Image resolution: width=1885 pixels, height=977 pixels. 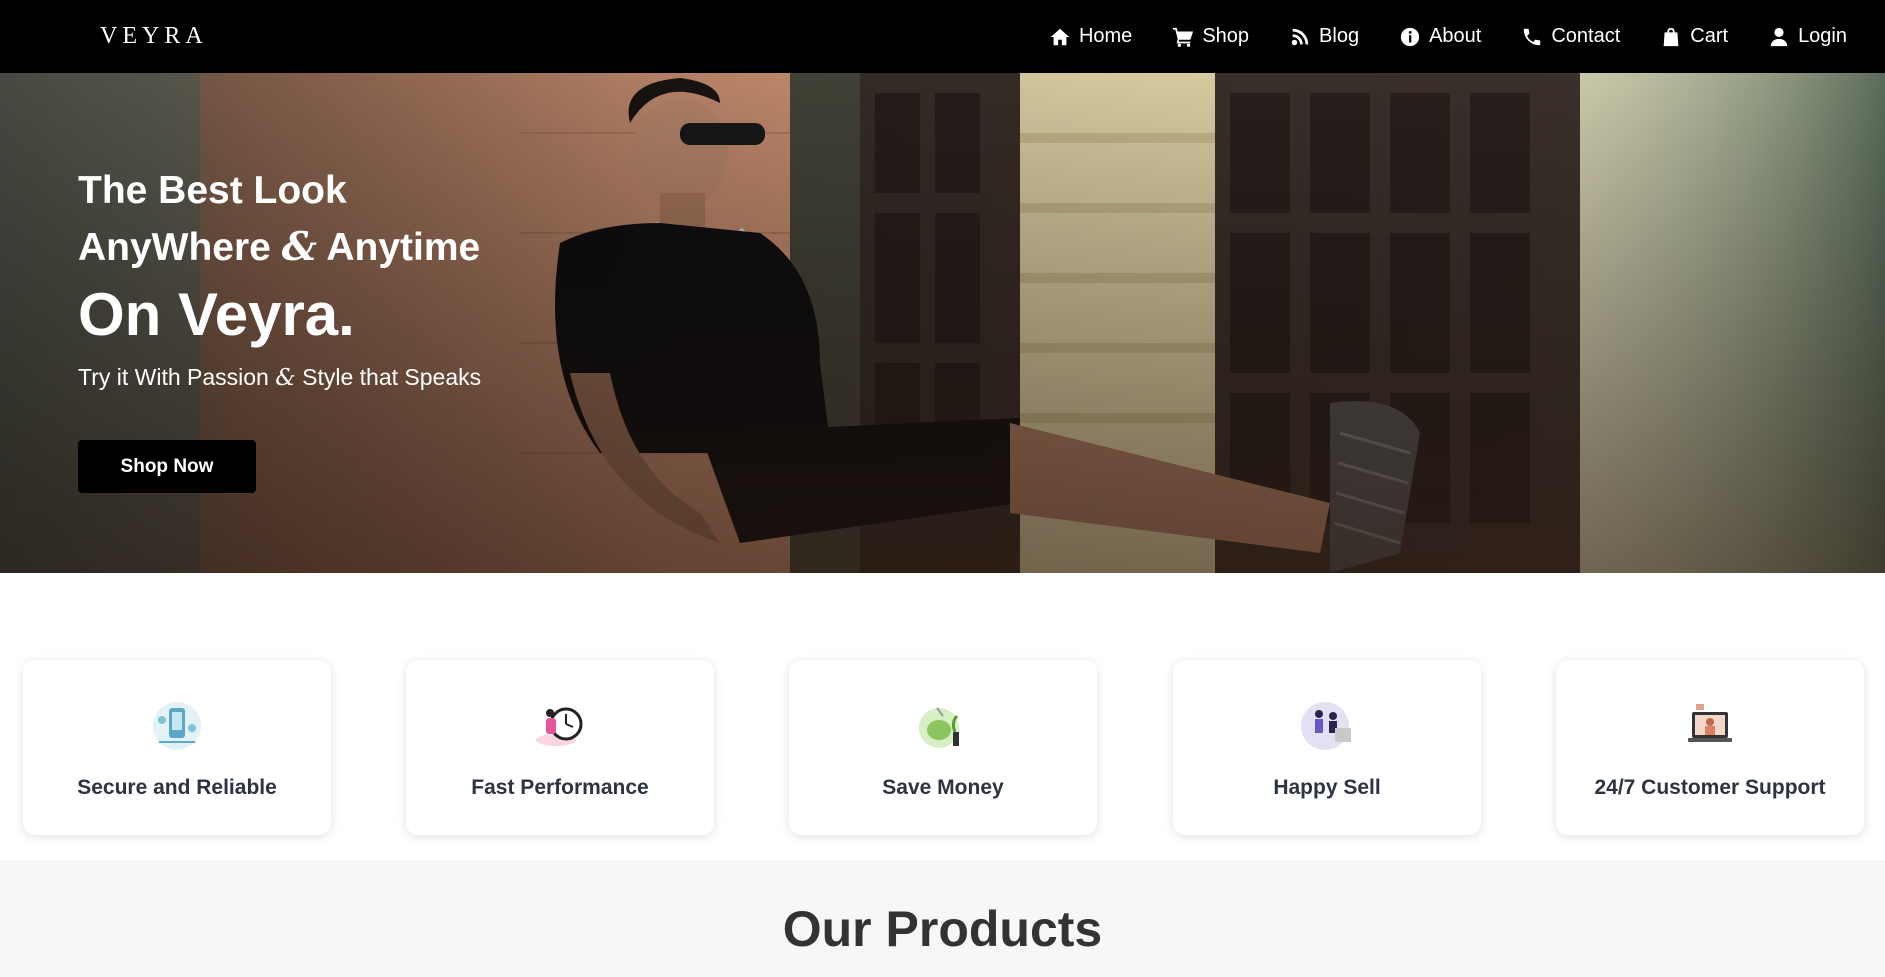 I want to click on hero-headline-anytime: Anytime, so click(x=403, y=247).